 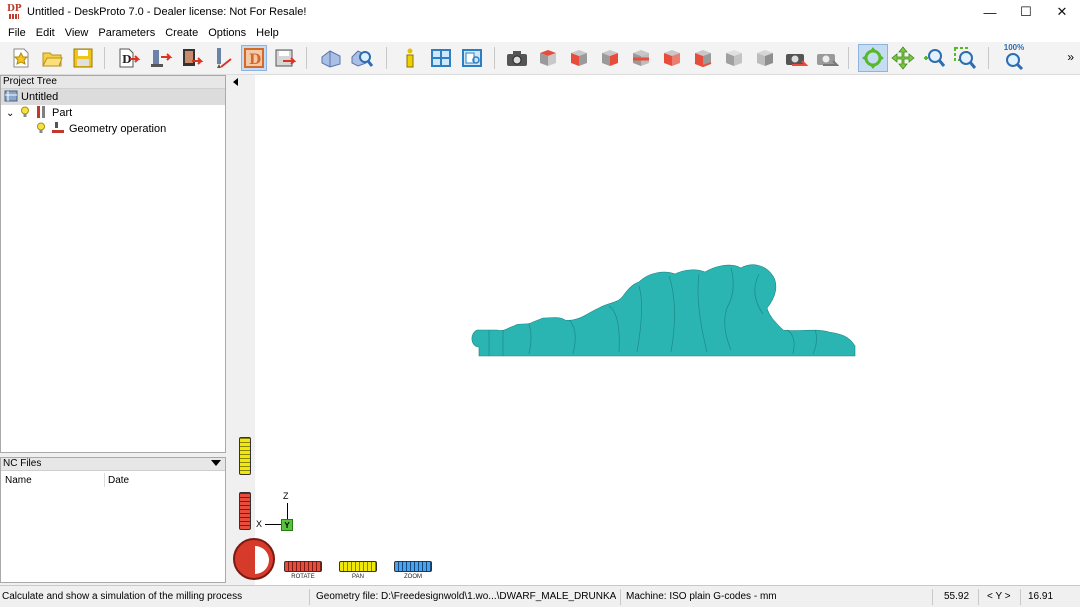 I want to click on svg-text: D, so click(x=255, y=60).